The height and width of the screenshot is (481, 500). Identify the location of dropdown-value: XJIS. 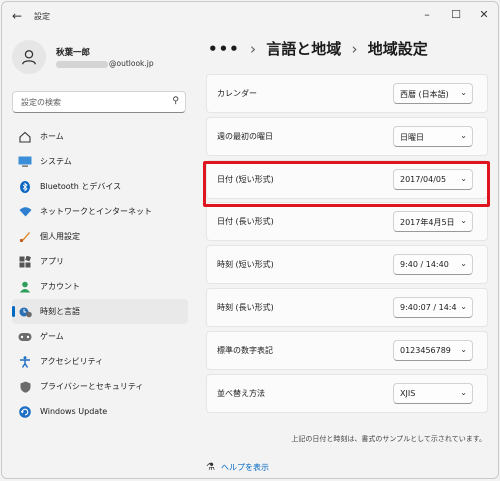
(408, 393).